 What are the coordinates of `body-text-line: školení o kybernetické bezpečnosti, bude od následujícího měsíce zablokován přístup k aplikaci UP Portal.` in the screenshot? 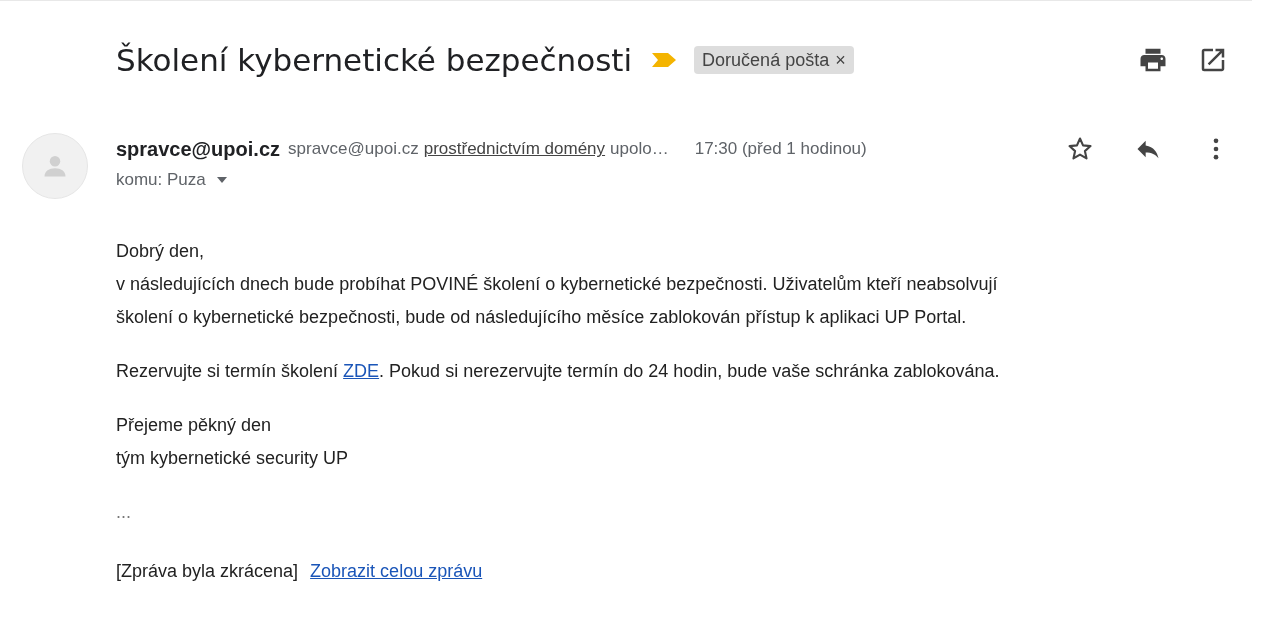 It's located at (541, 317).